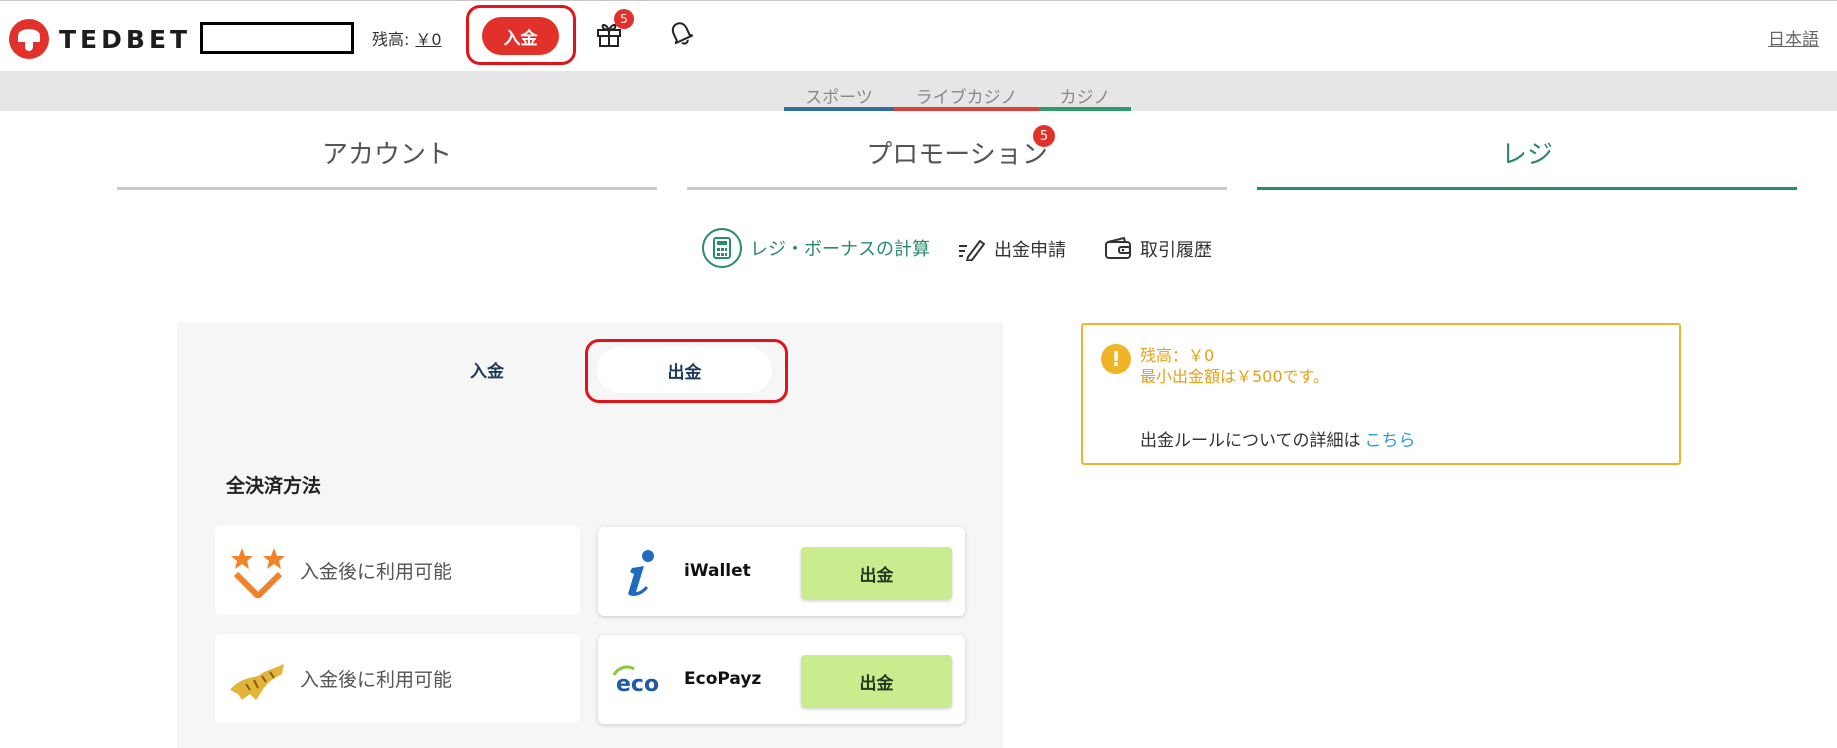  Describe the element at coordinates (781, 679) in the screenshot. I see `method-card-ecopayz: eco EcoPayz 出金` at that location.